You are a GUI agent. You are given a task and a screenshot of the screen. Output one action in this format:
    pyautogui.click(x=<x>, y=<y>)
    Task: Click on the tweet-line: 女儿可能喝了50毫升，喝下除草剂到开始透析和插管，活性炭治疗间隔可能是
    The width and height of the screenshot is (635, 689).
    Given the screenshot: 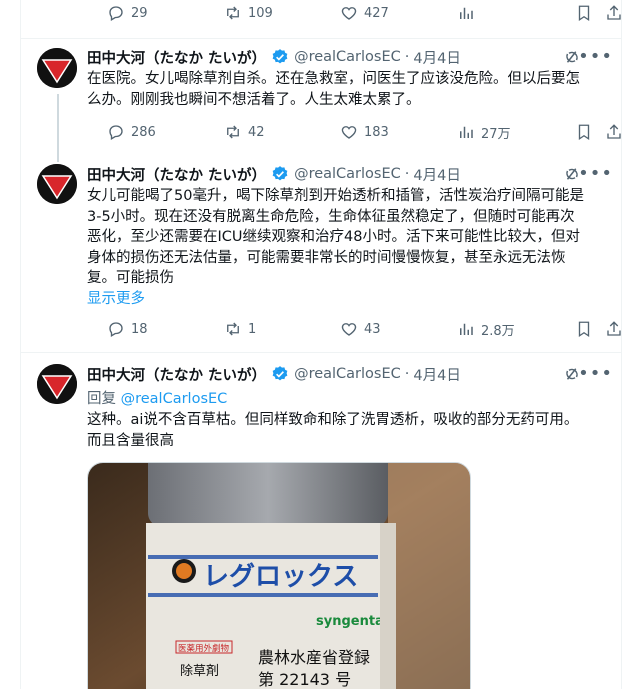 What is the action you would take?
    pyautogui.click(x=335, y=196)
    